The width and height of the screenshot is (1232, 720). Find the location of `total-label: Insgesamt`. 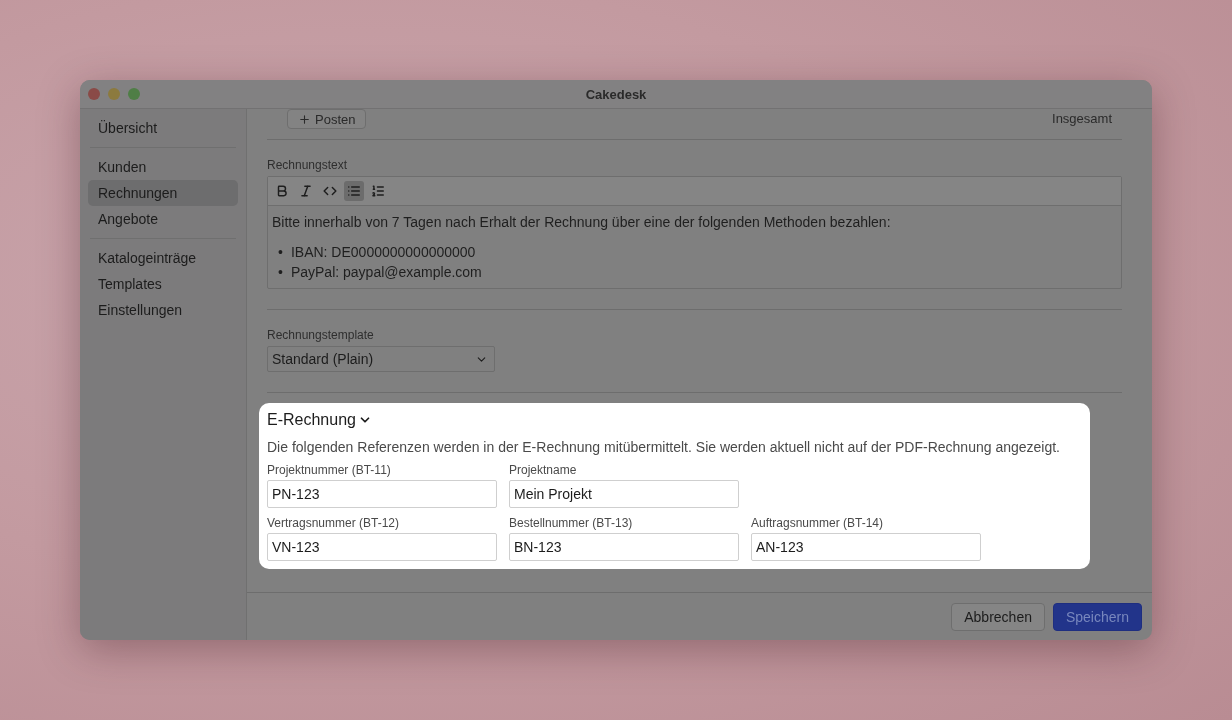

total-label: Insgesamt is located at coordinates (1082, 118).